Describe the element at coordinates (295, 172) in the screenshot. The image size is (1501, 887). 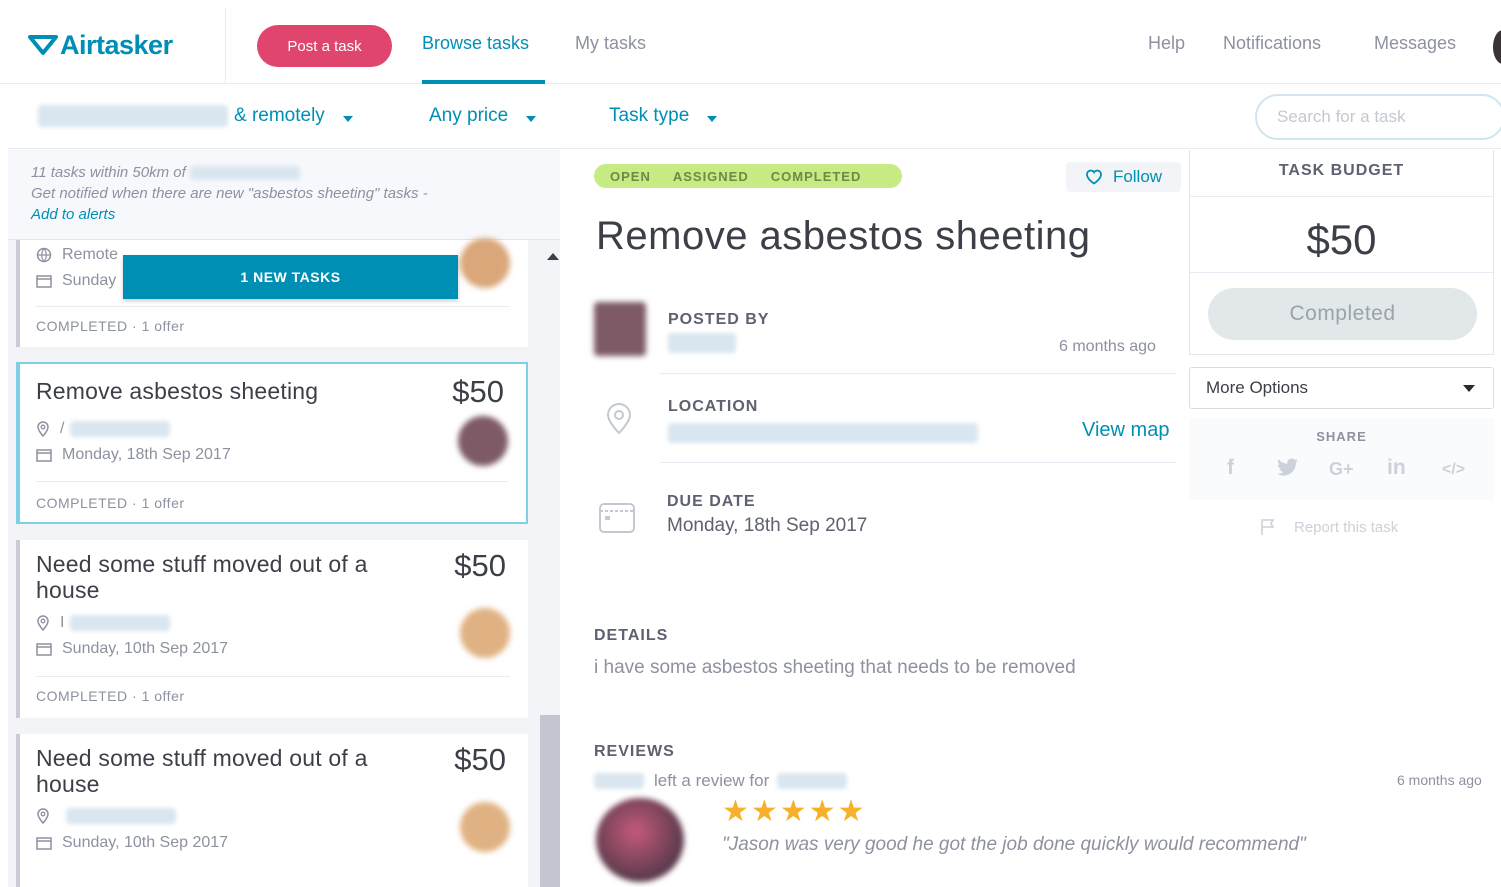
I see `task-count-line: 11 tasks within 50km of` at that location.